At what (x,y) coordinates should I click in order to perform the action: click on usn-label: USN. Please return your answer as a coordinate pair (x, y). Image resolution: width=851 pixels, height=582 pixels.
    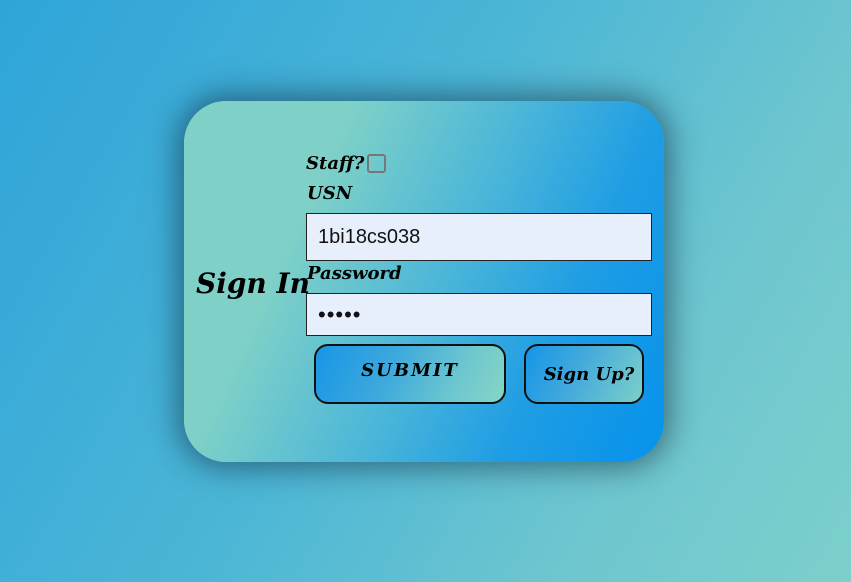
    Looking at the image, I should click on (330, 193).